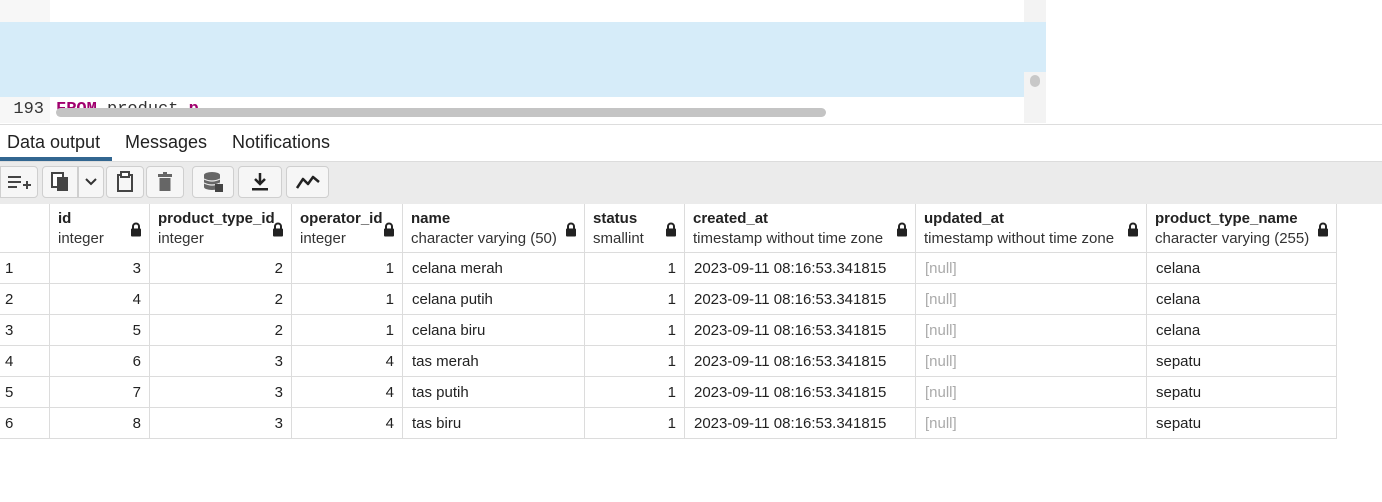  What do you see at coordinates (125, 182) in the screenshot?
I see `paste-button` at bounding box center [125, 182].